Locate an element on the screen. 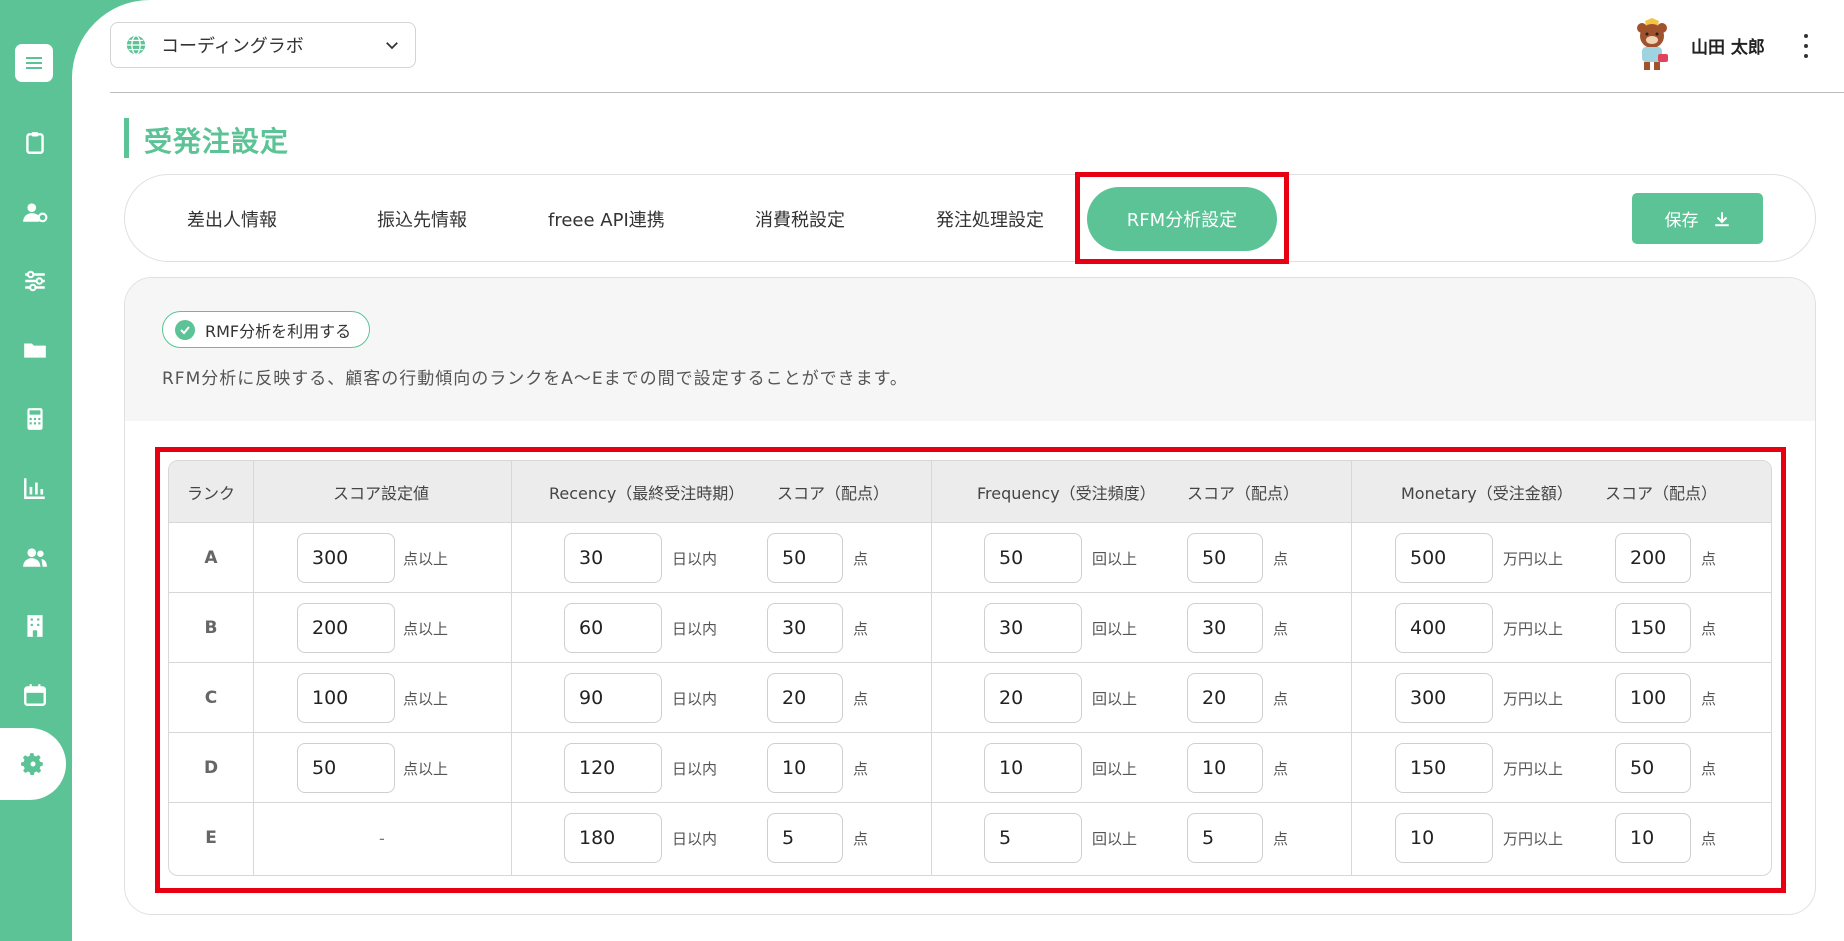  calculator-icon is located at coordinates (35, 419).